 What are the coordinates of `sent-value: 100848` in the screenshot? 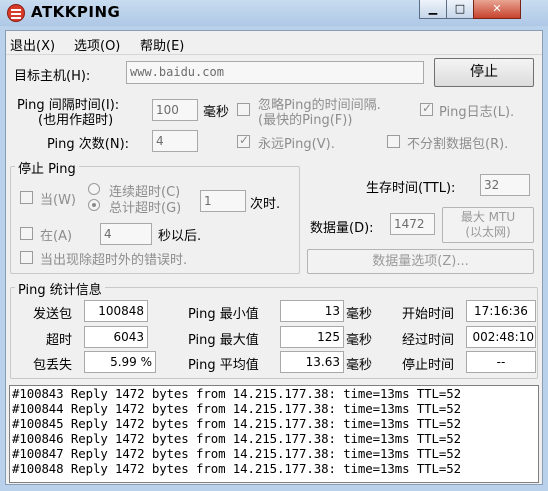 It's located at (116, 311).